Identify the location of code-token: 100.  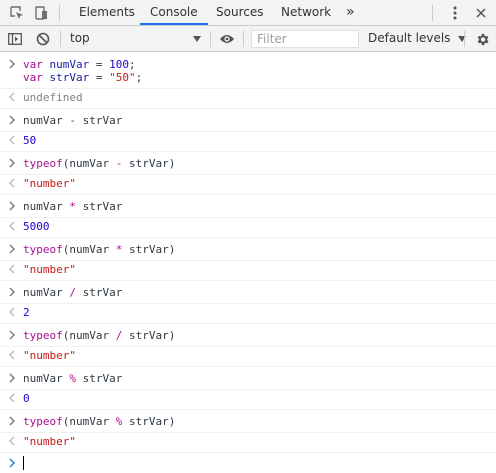
(119, 64).